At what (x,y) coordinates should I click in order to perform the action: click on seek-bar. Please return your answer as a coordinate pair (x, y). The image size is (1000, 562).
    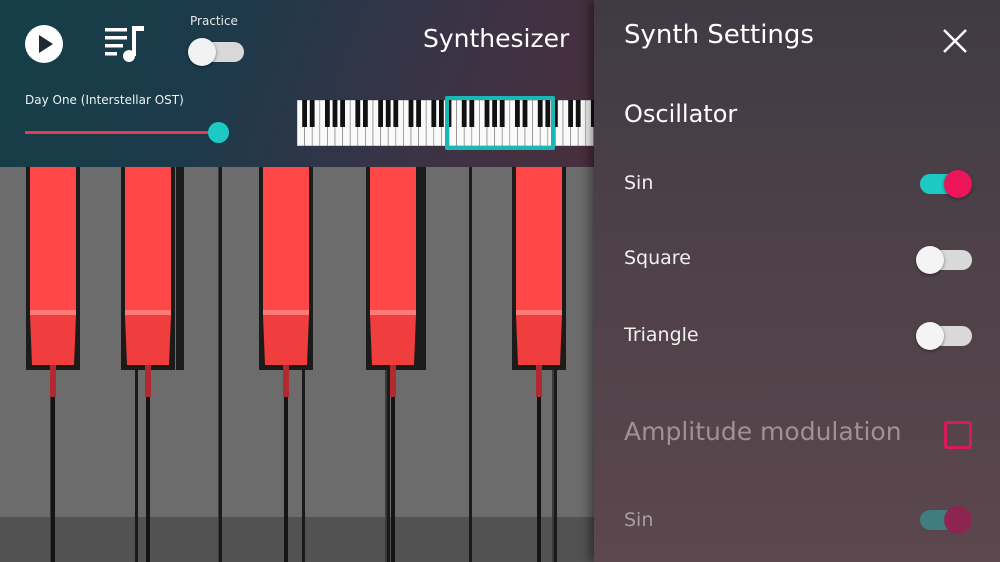
    Looking at the image, I should click on (122, 132).